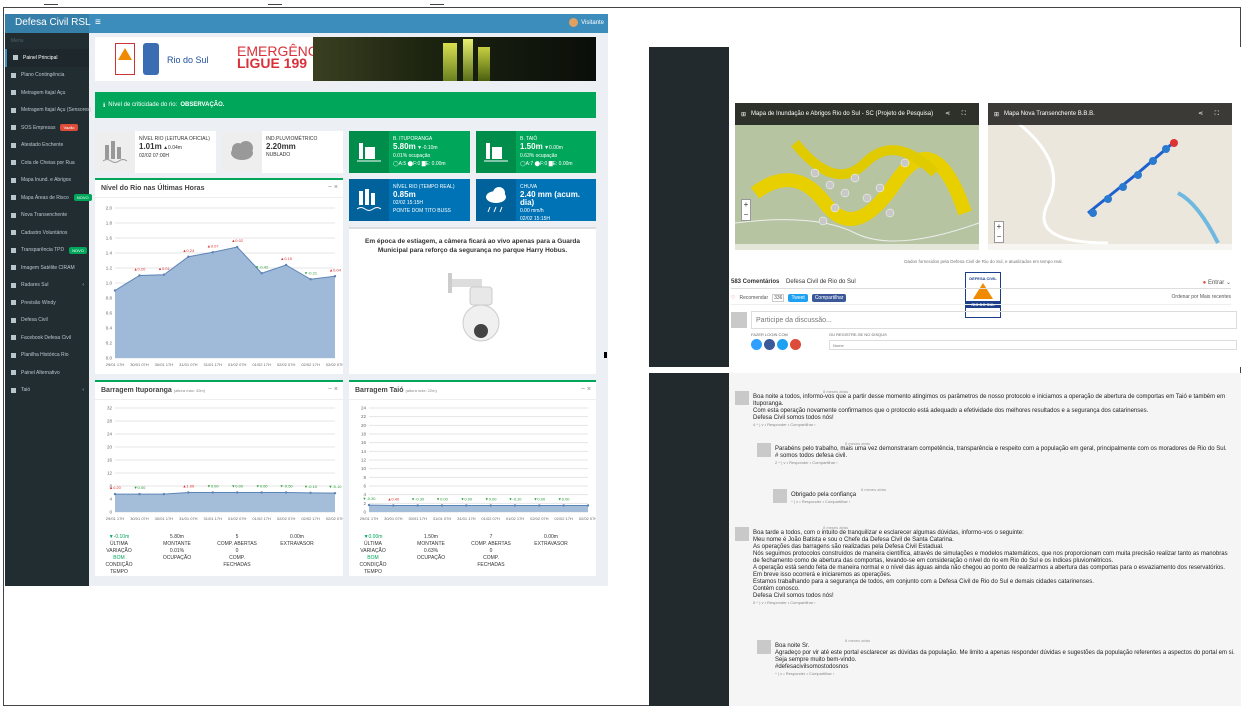 Image resolution: width=1244 pixels, height=709 pixels. I want to click on water-level-icon, so click(115, 152).